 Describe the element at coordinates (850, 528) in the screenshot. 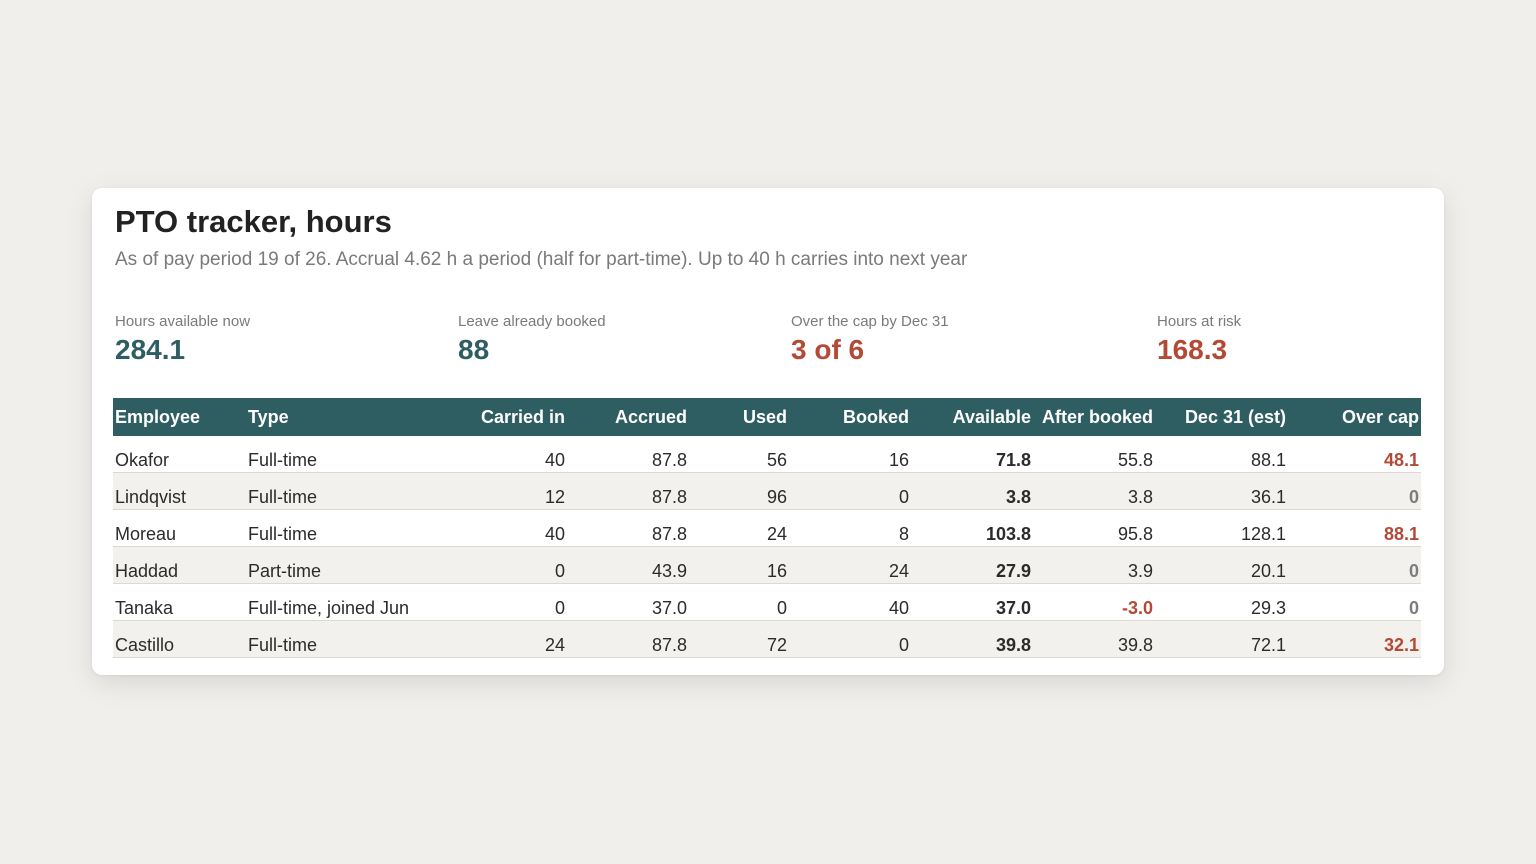

I see `cell-booked: 8` at that location.